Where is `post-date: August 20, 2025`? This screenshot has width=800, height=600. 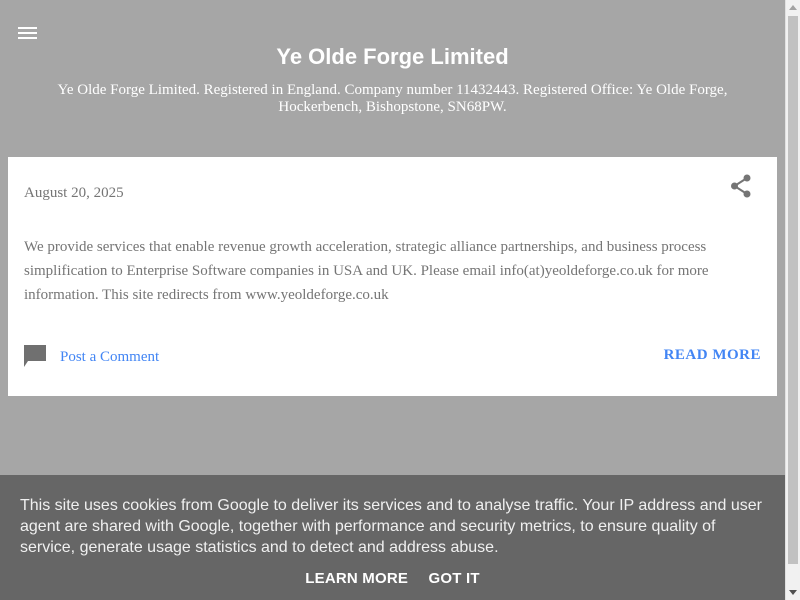 post-date: August 20, 2025 is located at coordinates (74, 193).